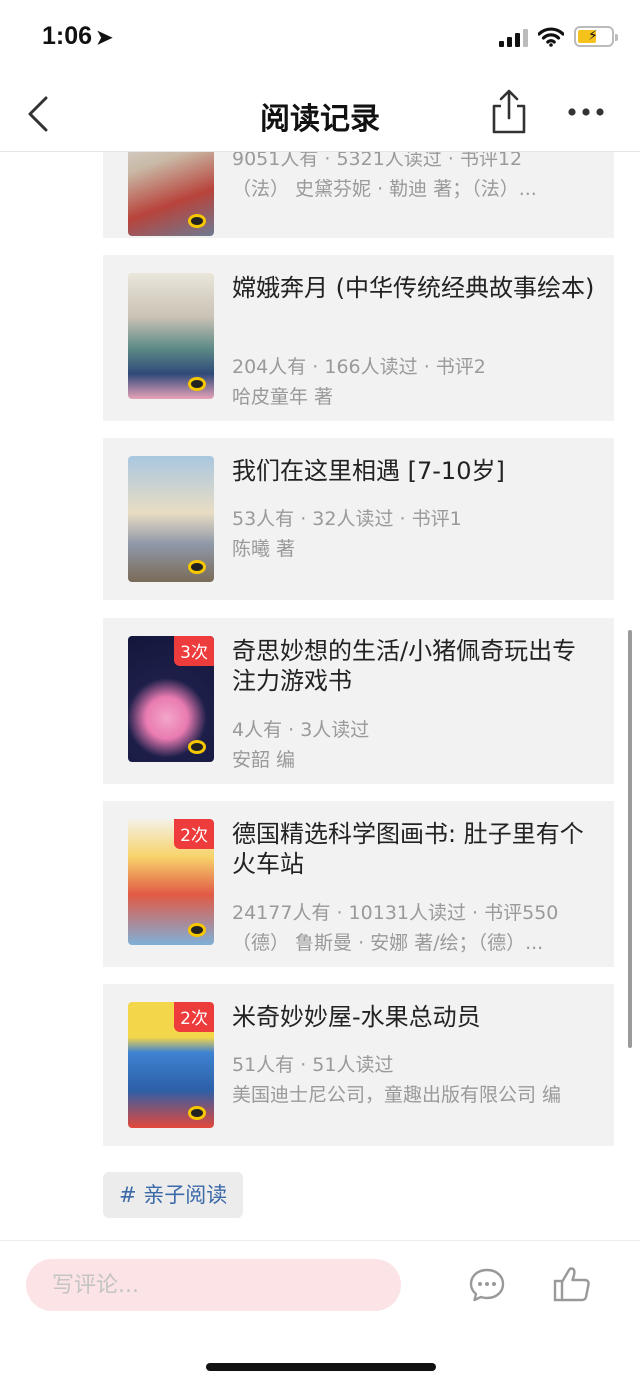  I want to click on cellular-signal-icon, so click(513, 37).